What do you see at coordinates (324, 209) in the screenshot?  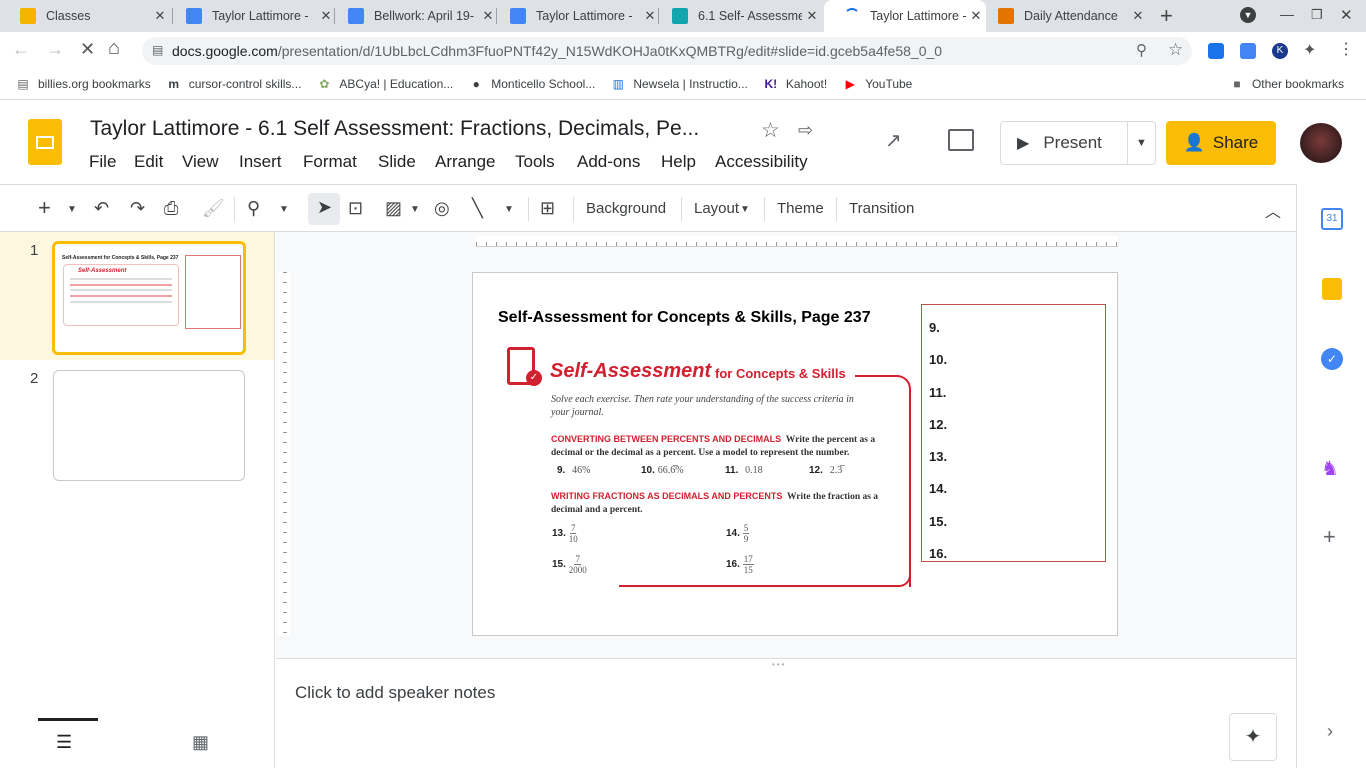 I see `select-tool-button: ➤` at bounding box center [324, 209].